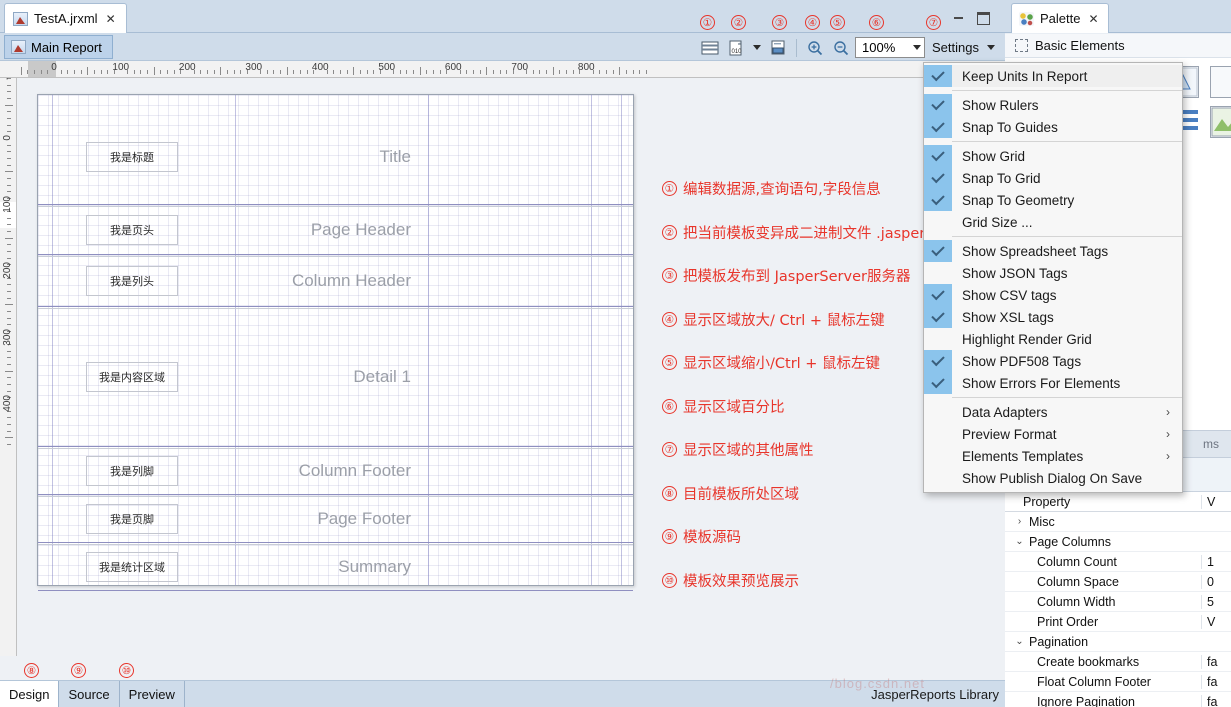  Describe the element at coordinates (335, 230) in the screenshot. I see `band-page-header: Page Header 我是页头` at that location.